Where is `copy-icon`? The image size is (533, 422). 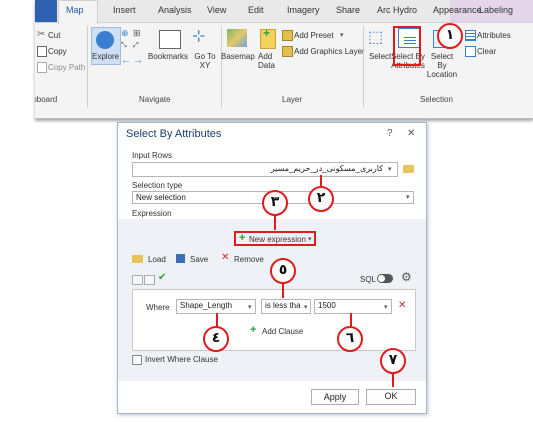 copy-icon is located at coordinates (42, 51).